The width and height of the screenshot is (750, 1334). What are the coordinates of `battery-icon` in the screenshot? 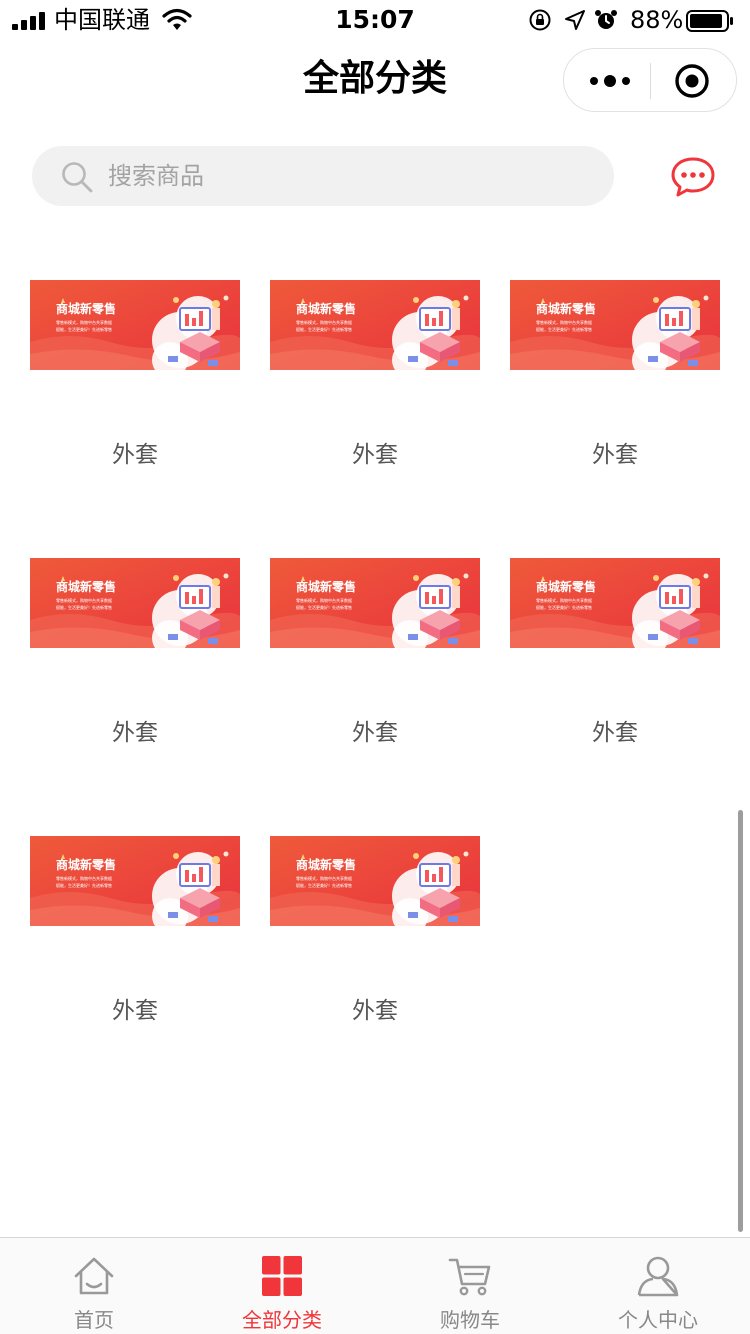 It's located at (709, 21).